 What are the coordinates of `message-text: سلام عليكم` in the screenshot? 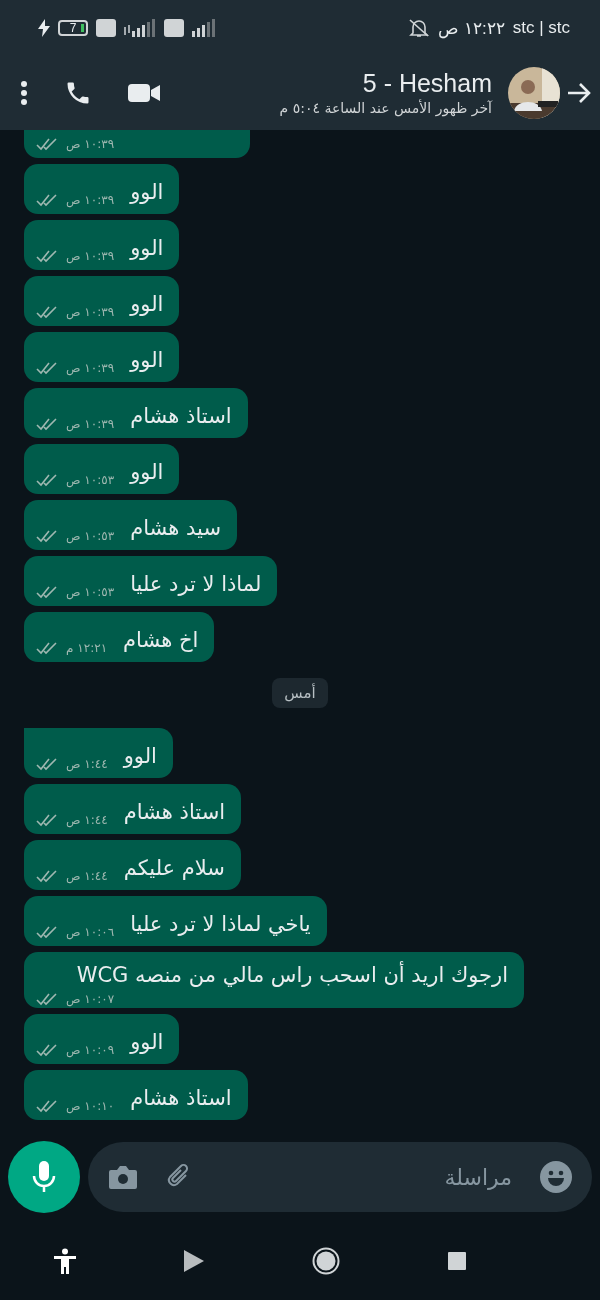 It's located at (174, 868).